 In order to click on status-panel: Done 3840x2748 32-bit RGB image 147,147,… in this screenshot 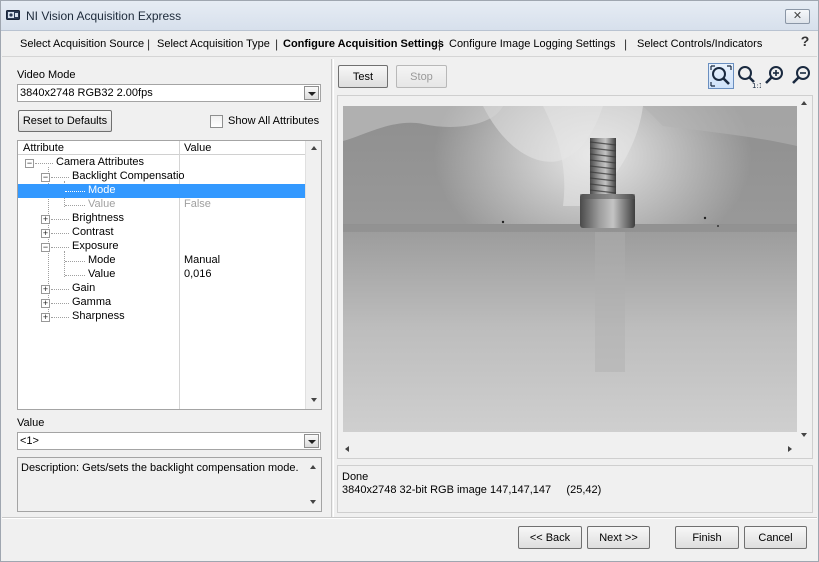, I will do `click(575, 489)`.